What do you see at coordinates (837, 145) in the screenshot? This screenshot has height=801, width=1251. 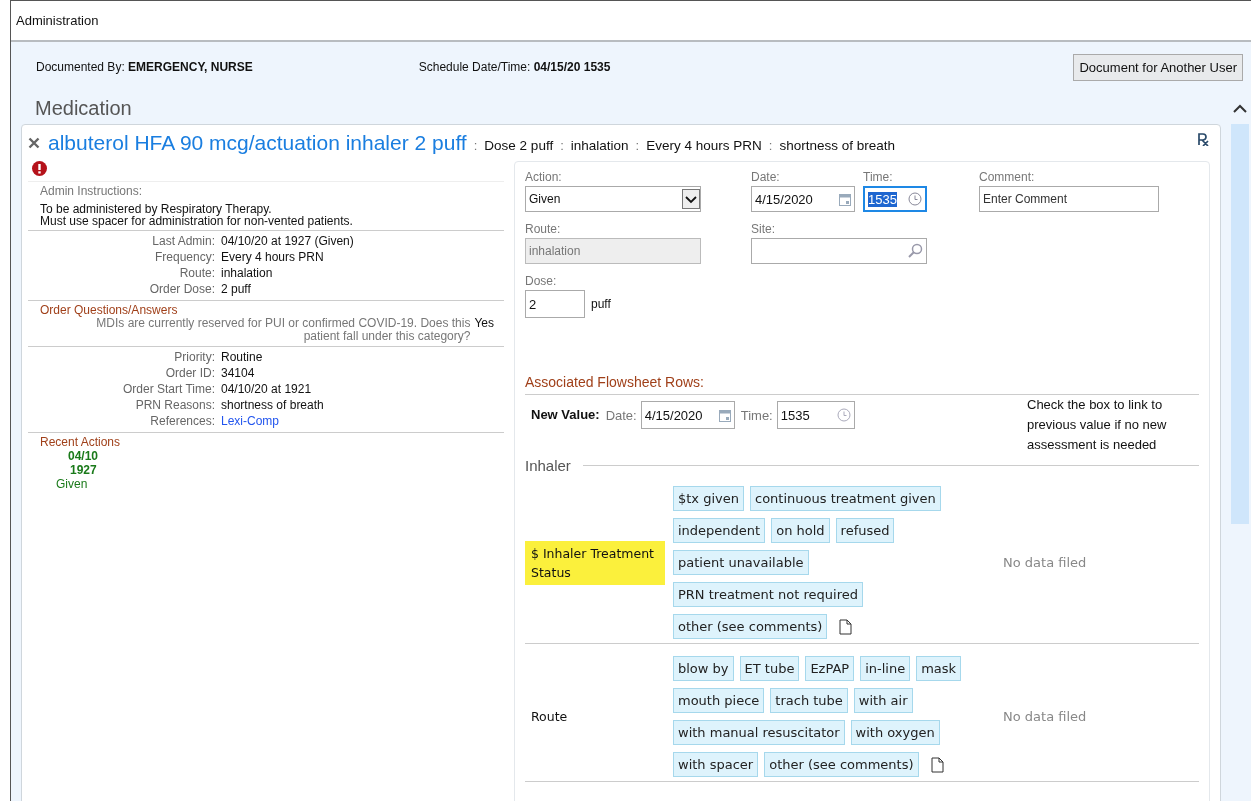 I see `medication-summary-text: shortness of breath` at bounding box center [837, 145].